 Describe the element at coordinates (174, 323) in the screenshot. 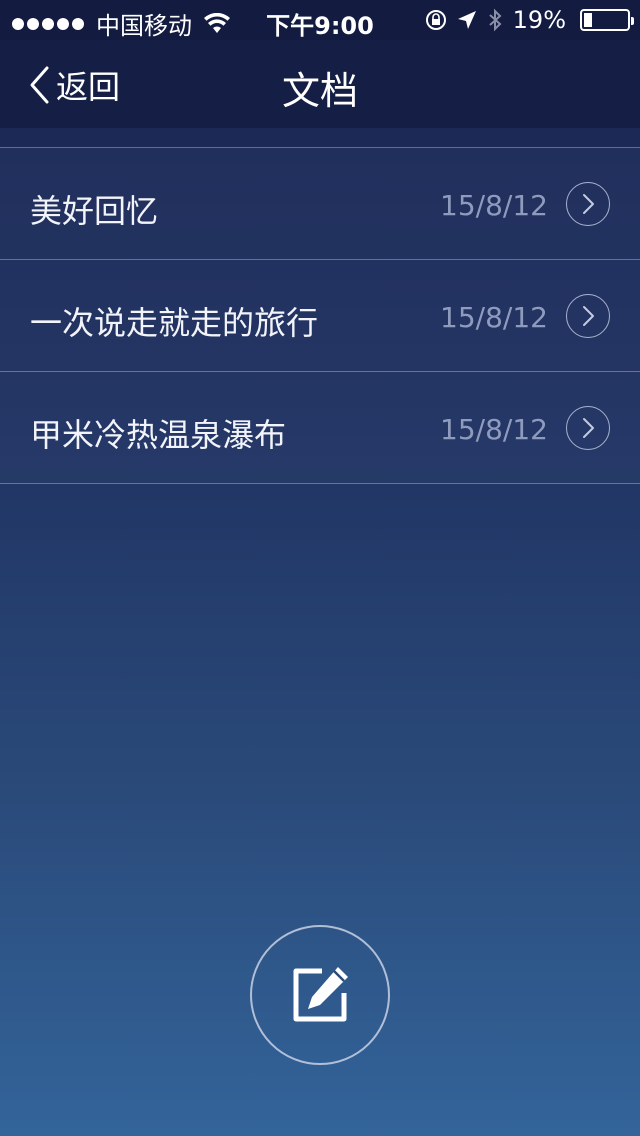

I see `document-title: 一次说走就走的旅行` at that location.